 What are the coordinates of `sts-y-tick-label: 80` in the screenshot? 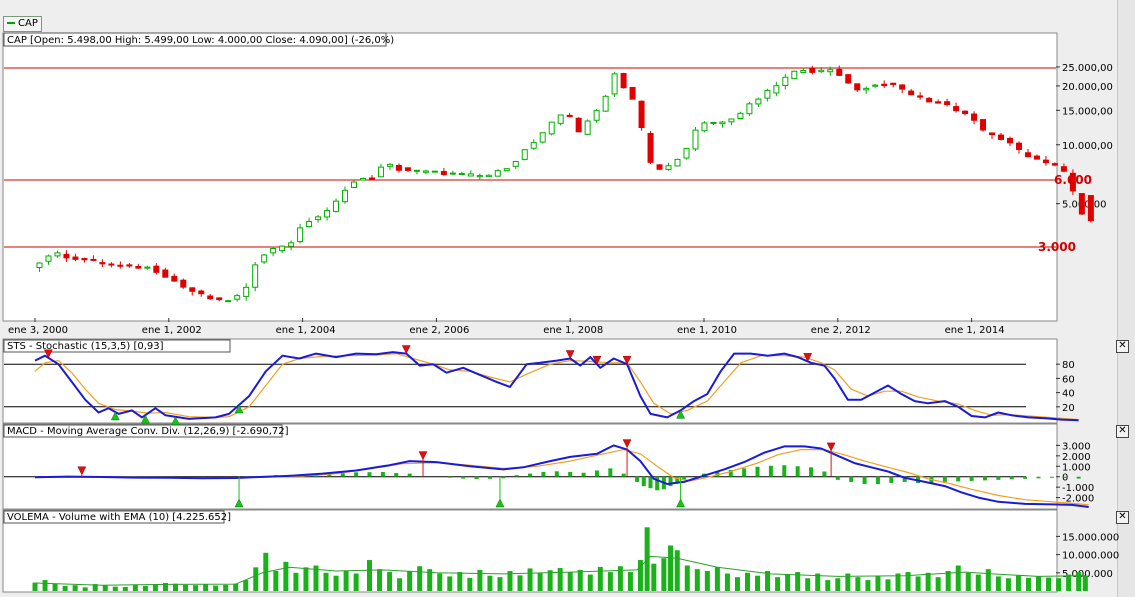 It's located at (1068, 365).